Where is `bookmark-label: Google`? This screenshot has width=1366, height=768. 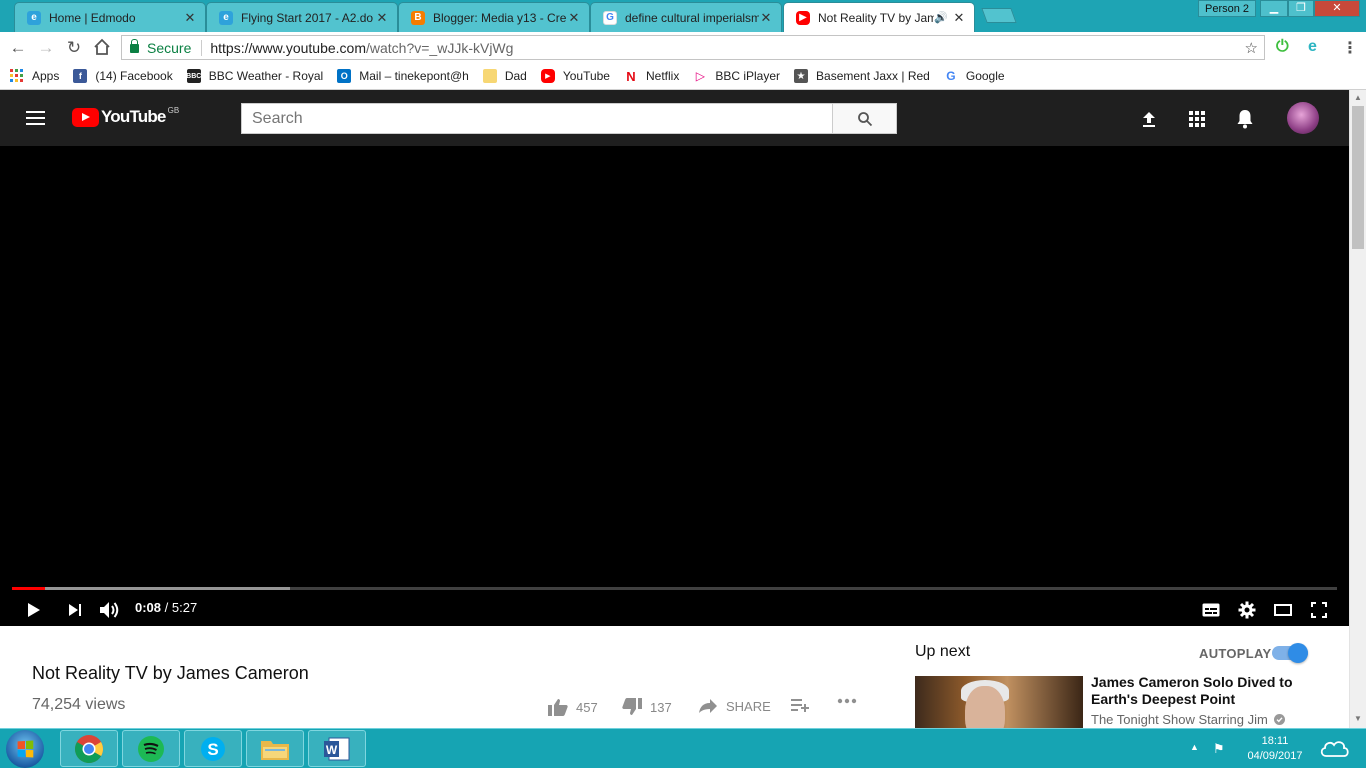
bookmark-label: Google is located at coordinates (985, 76).